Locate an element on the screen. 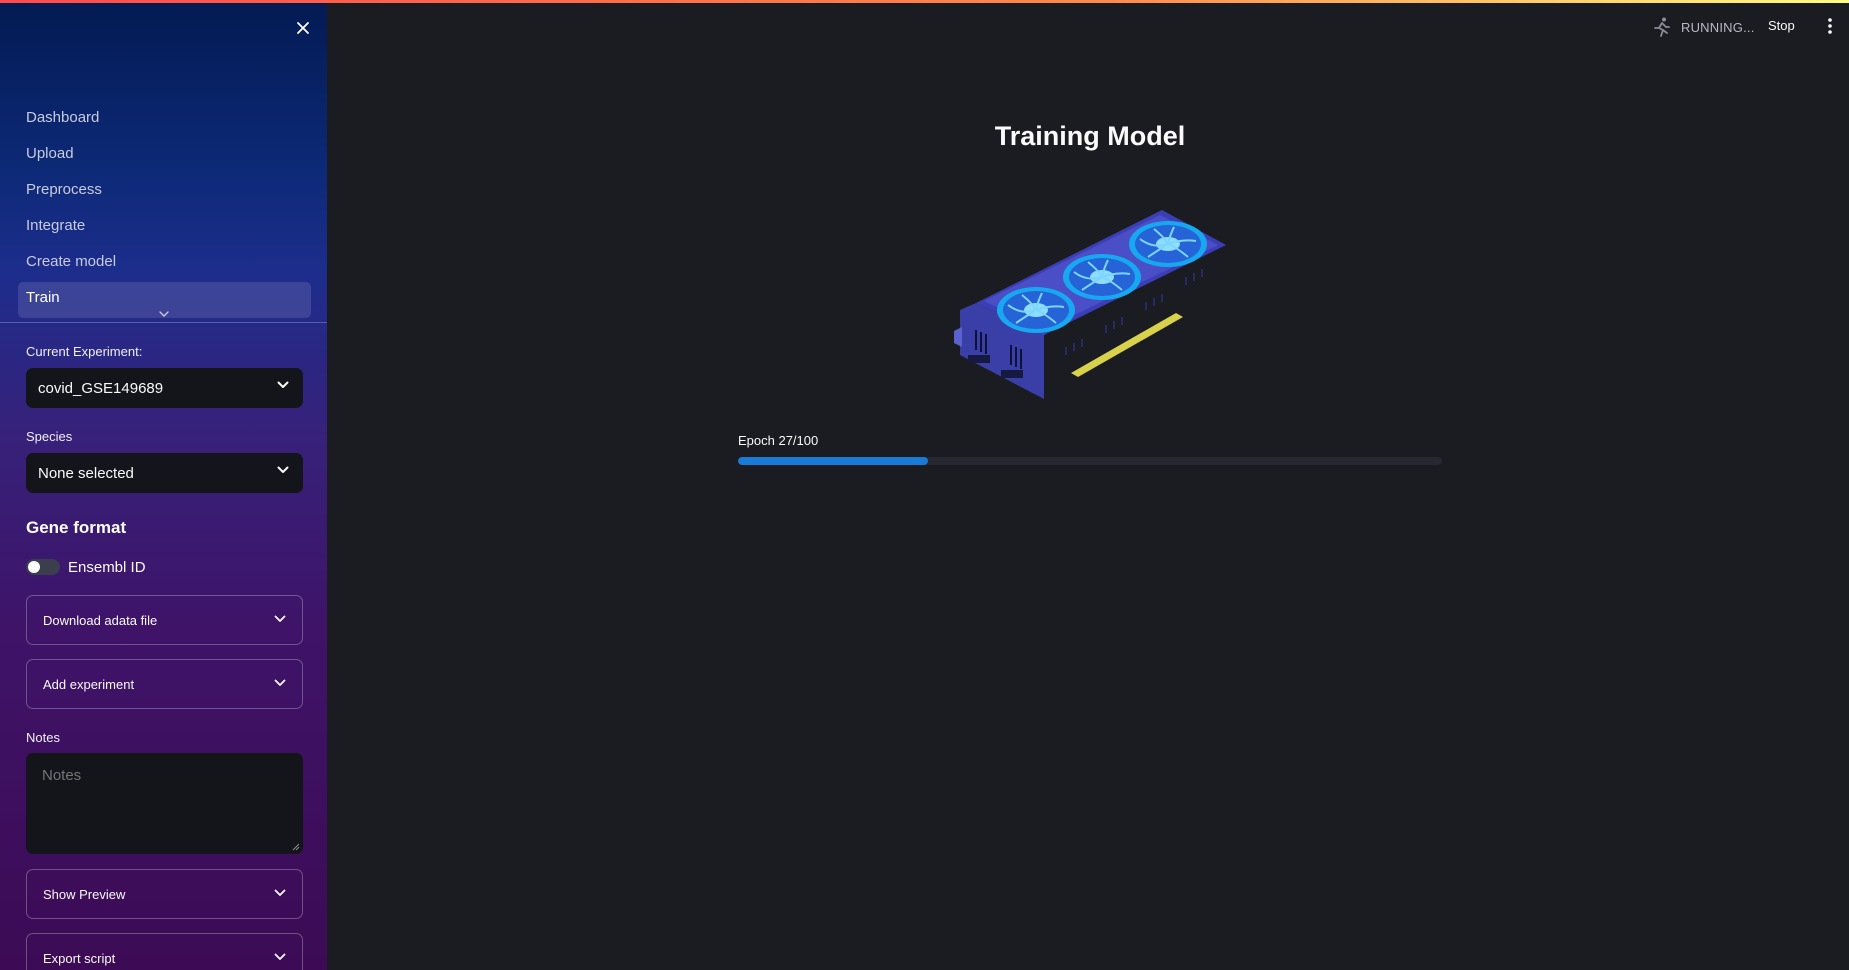 The width and height of the screenshot is (1849, 970). more-vertical-icon is located at coordinates (1830, 26).